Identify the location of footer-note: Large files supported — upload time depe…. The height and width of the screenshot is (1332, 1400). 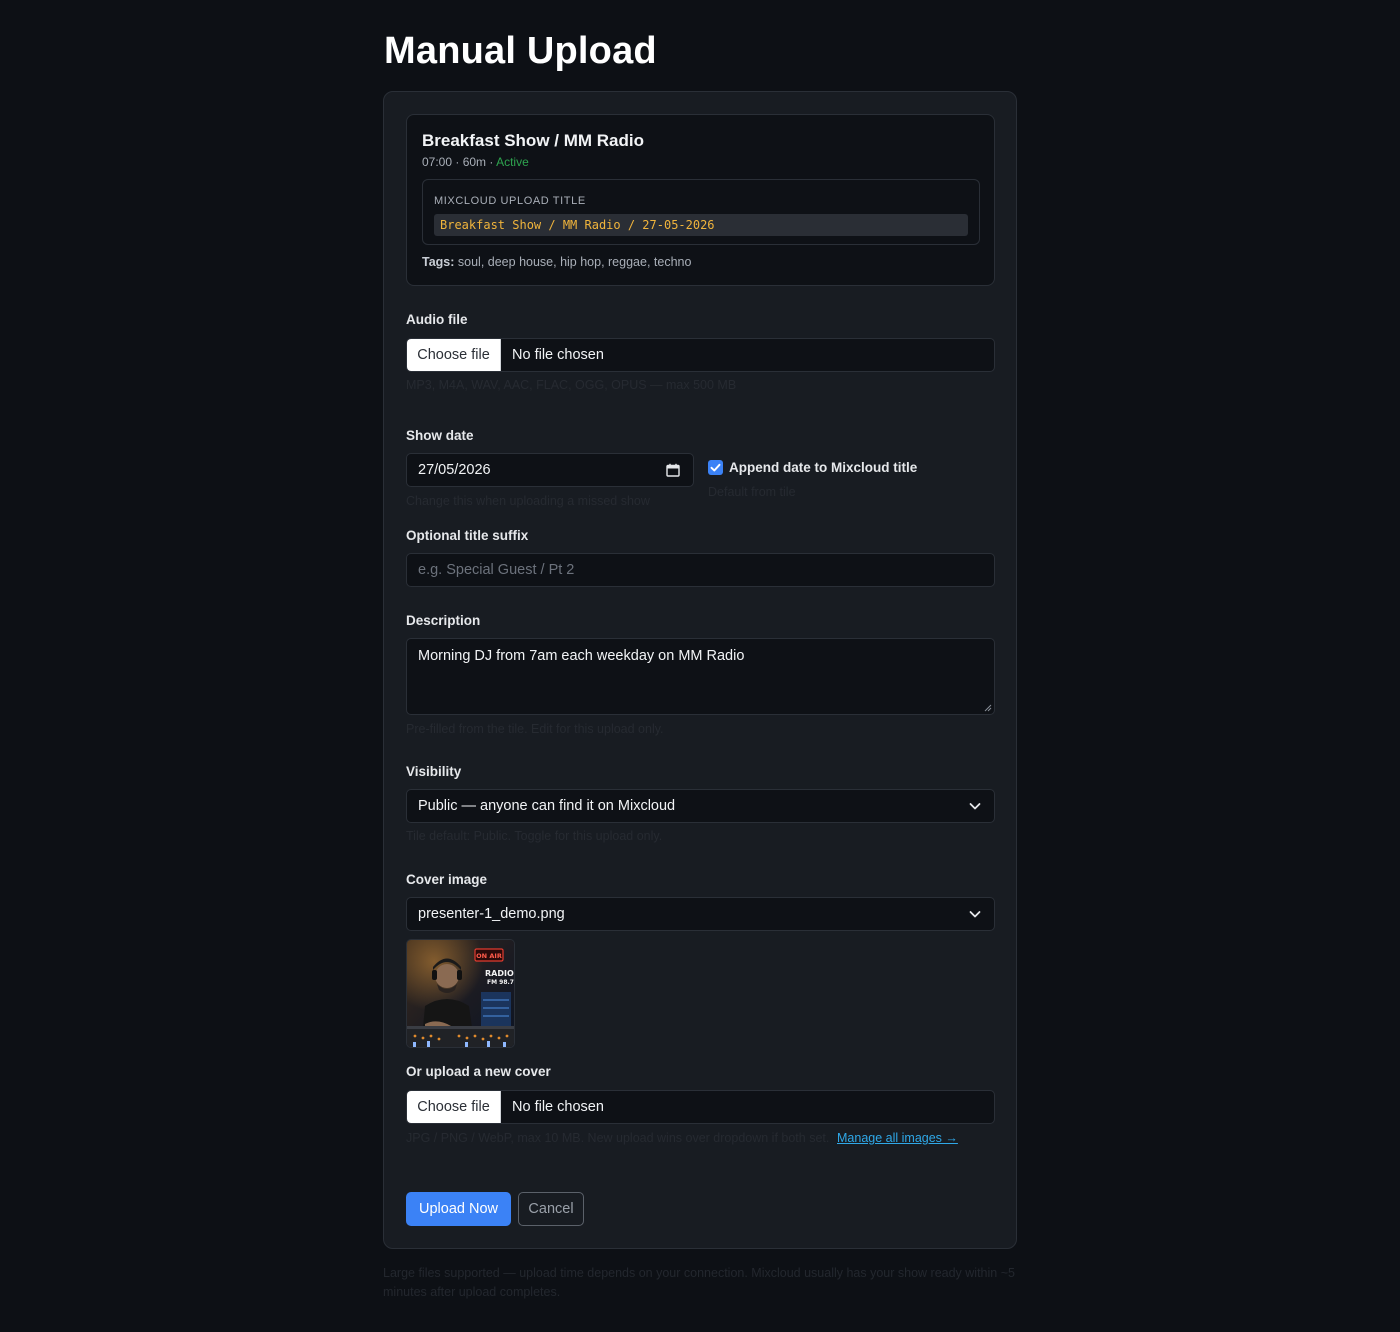
(699, 1282).